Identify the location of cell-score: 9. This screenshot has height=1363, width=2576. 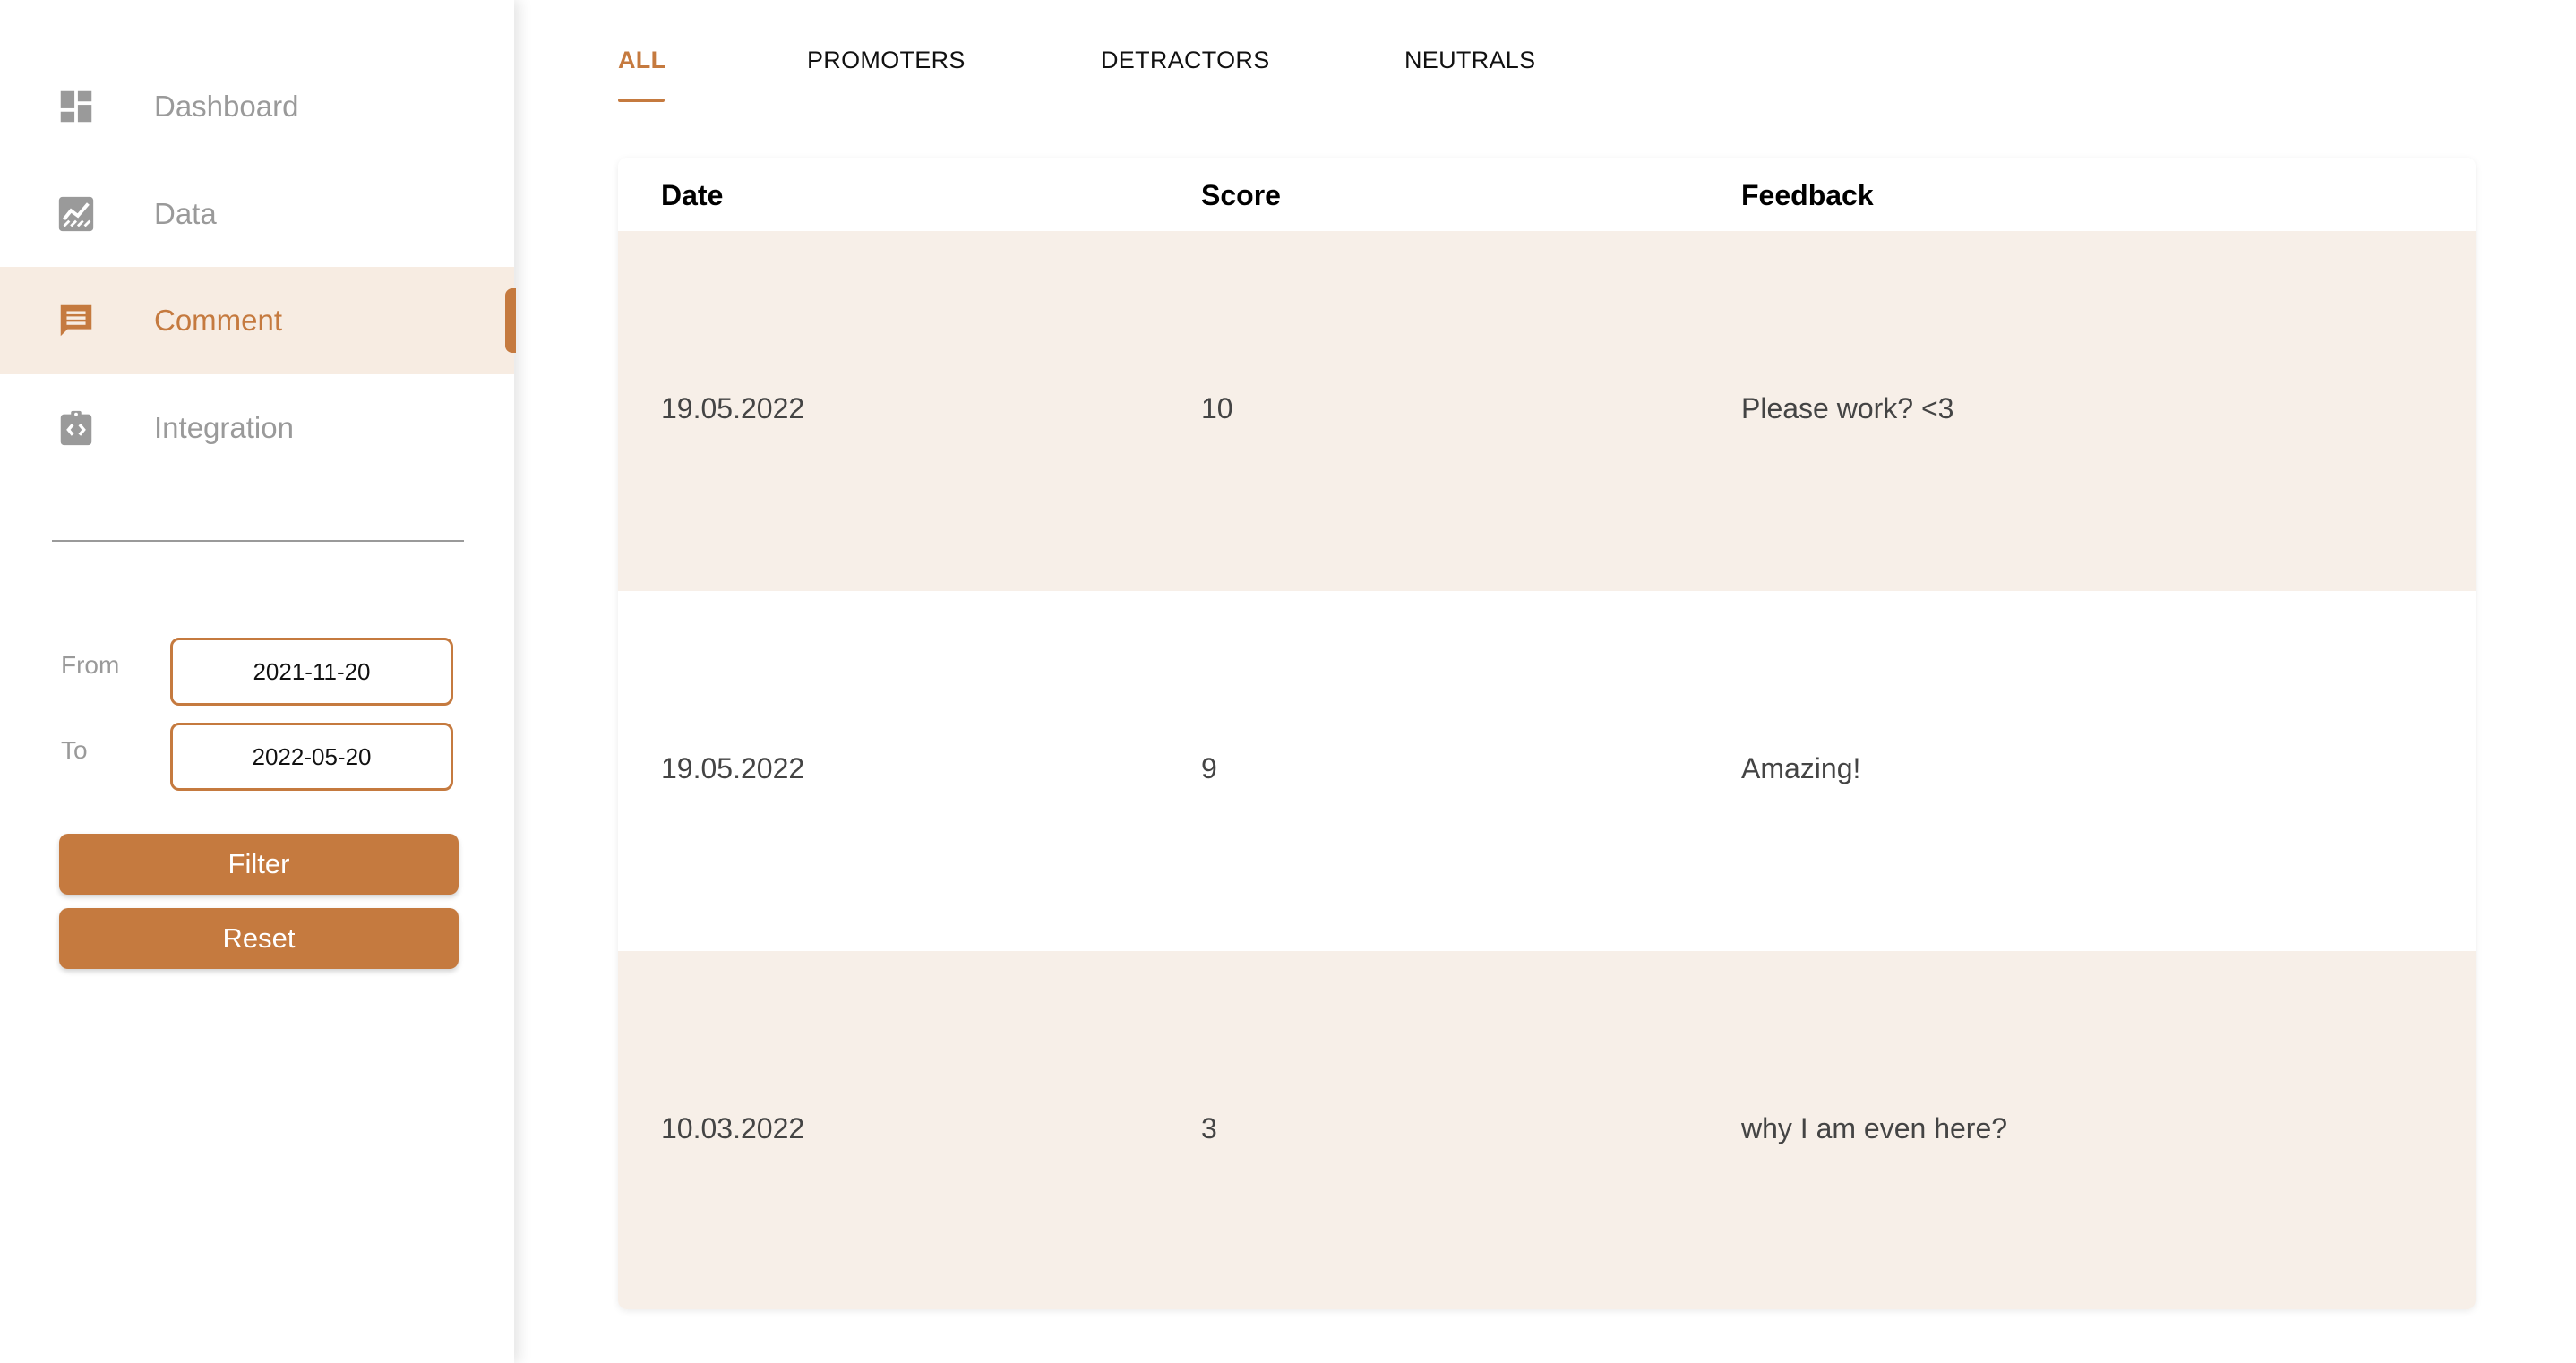
(1209, 768).